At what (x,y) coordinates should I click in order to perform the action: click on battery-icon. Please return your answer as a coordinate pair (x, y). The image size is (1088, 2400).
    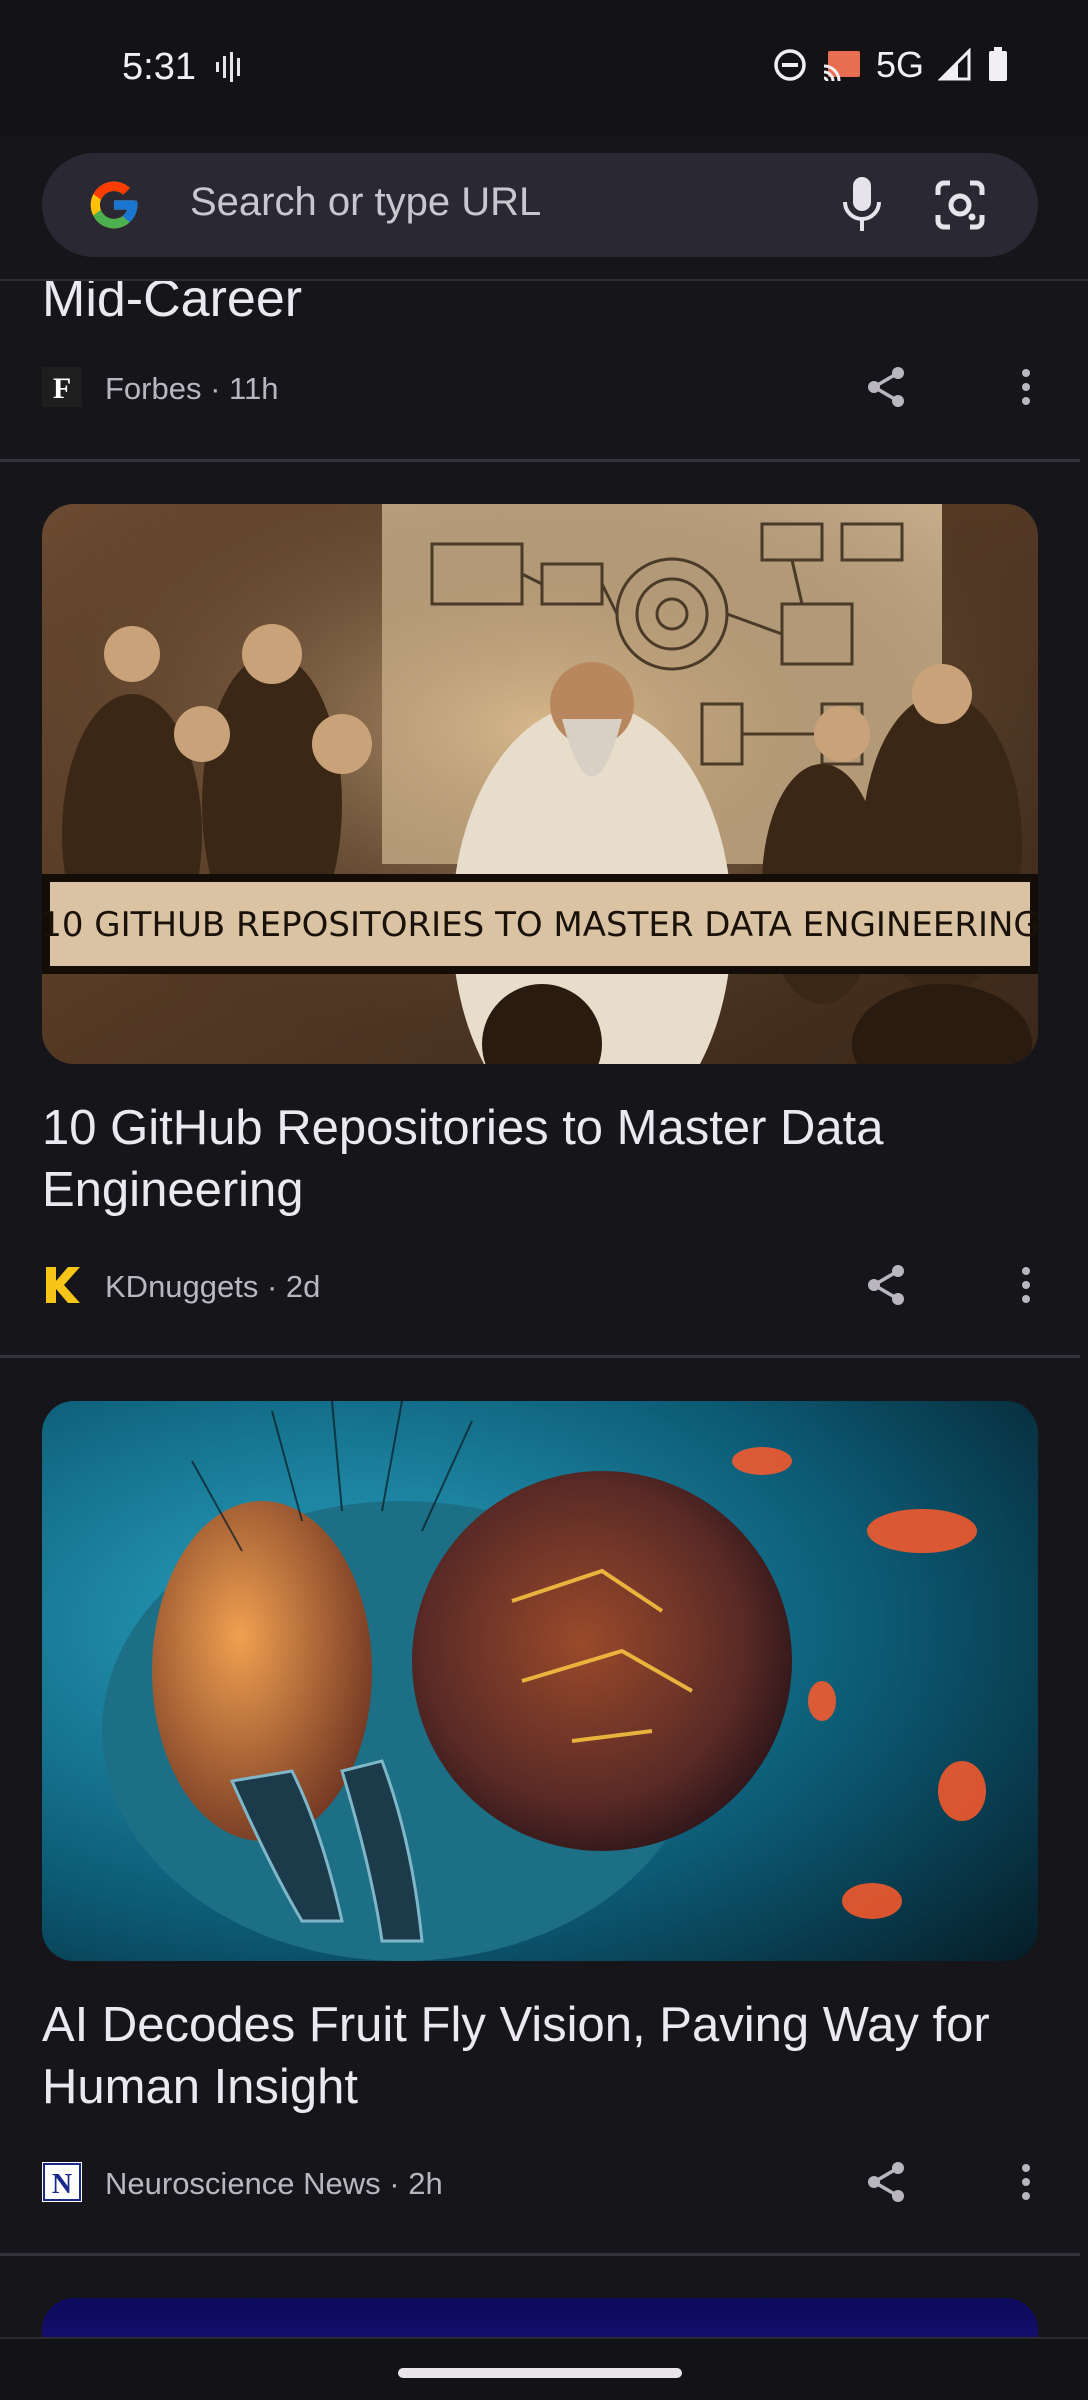
    Looking at the image, I should click on (998, 64).